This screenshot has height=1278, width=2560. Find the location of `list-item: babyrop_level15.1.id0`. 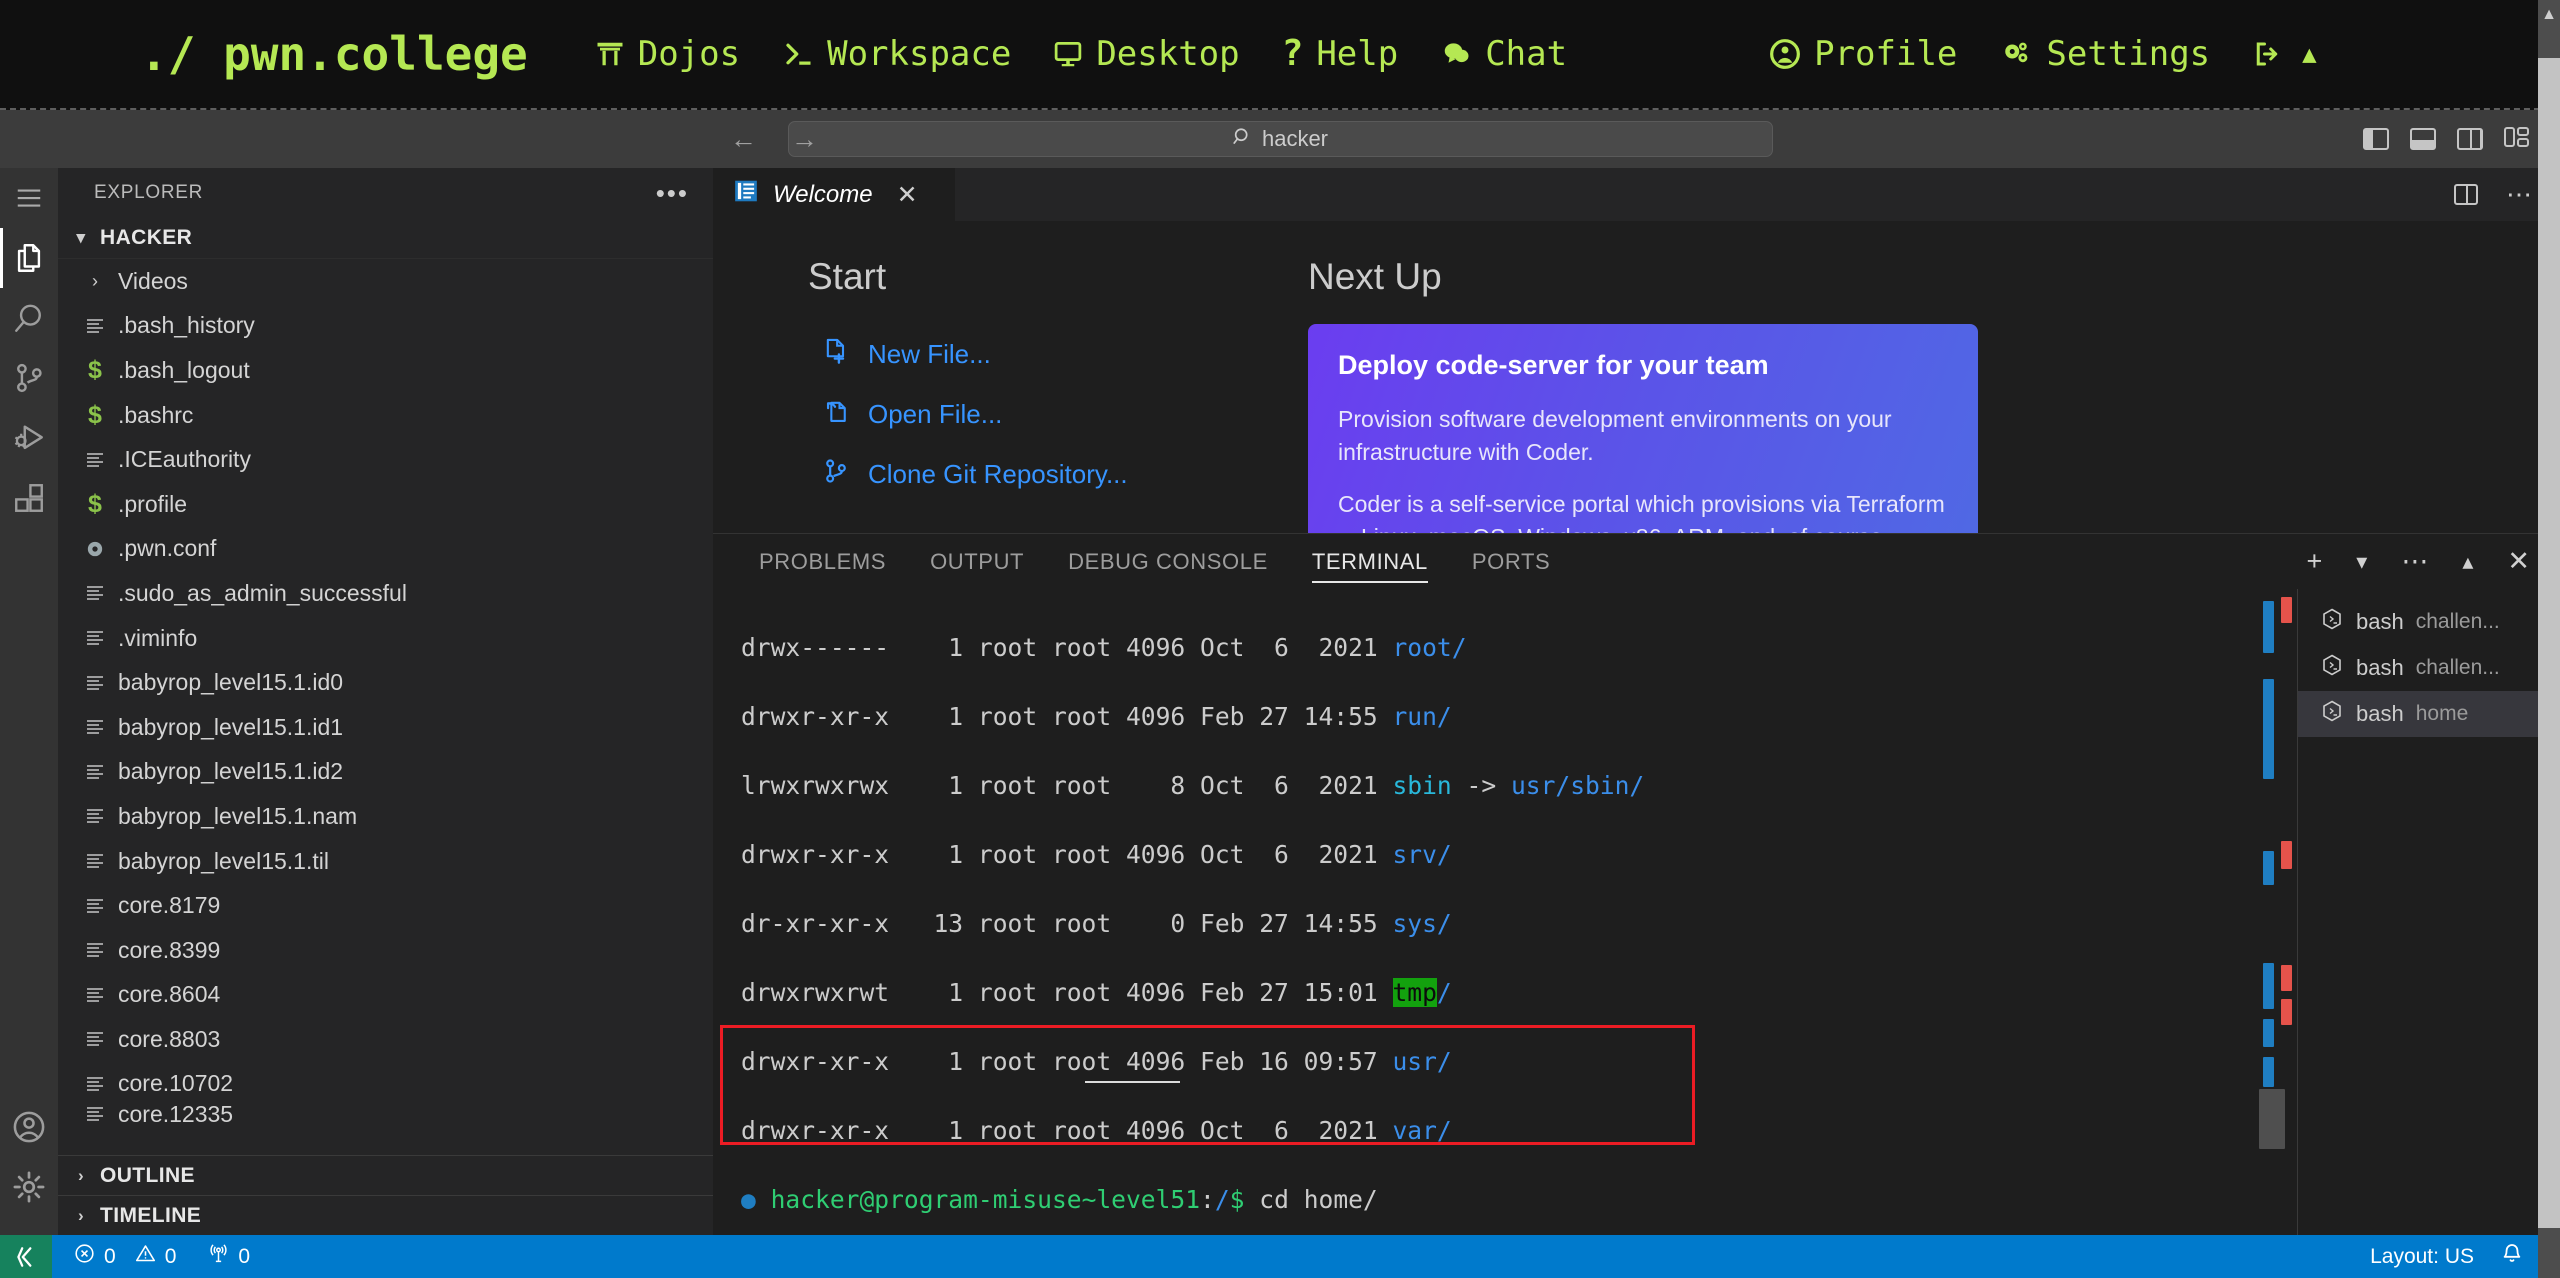

list-item: babyrop_level15.1.id0 is located at coordinates (385, 682).